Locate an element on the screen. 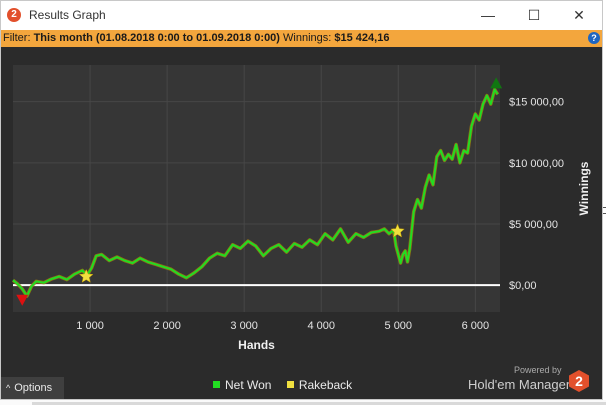  y-tick-label: $5 000,00 is located at coordinates (533, 225).